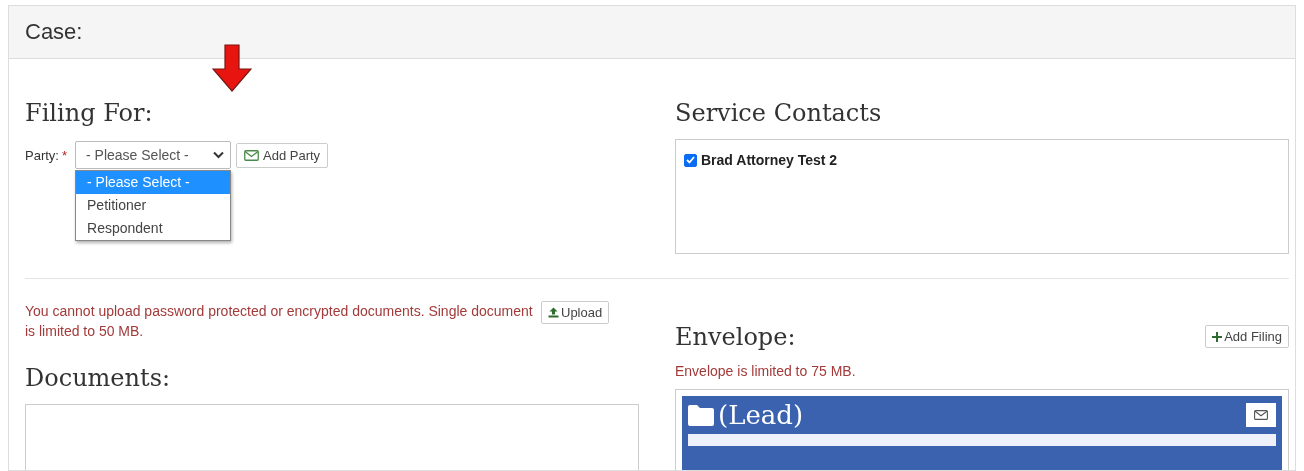  I want to click on envelope-warning: Envelope is limited to 75 MB., so click(766, 371).